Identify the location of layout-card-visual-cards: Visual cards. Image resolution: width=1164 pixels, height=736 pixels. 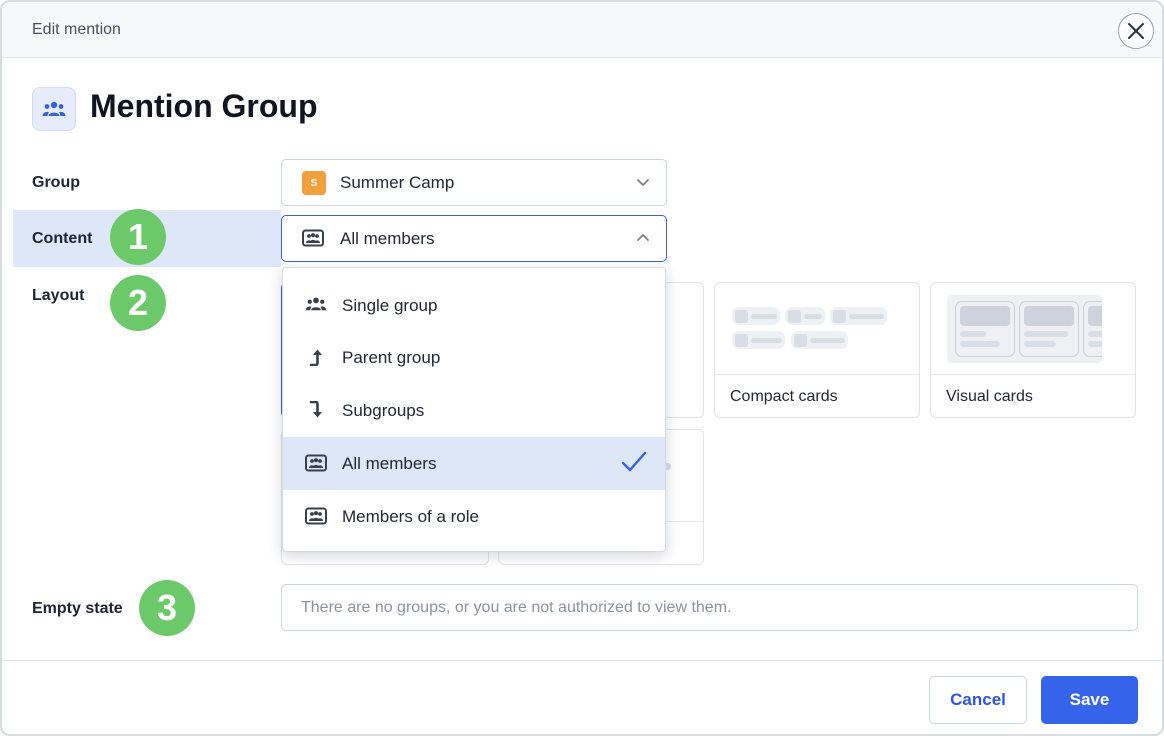
(1033, 350).